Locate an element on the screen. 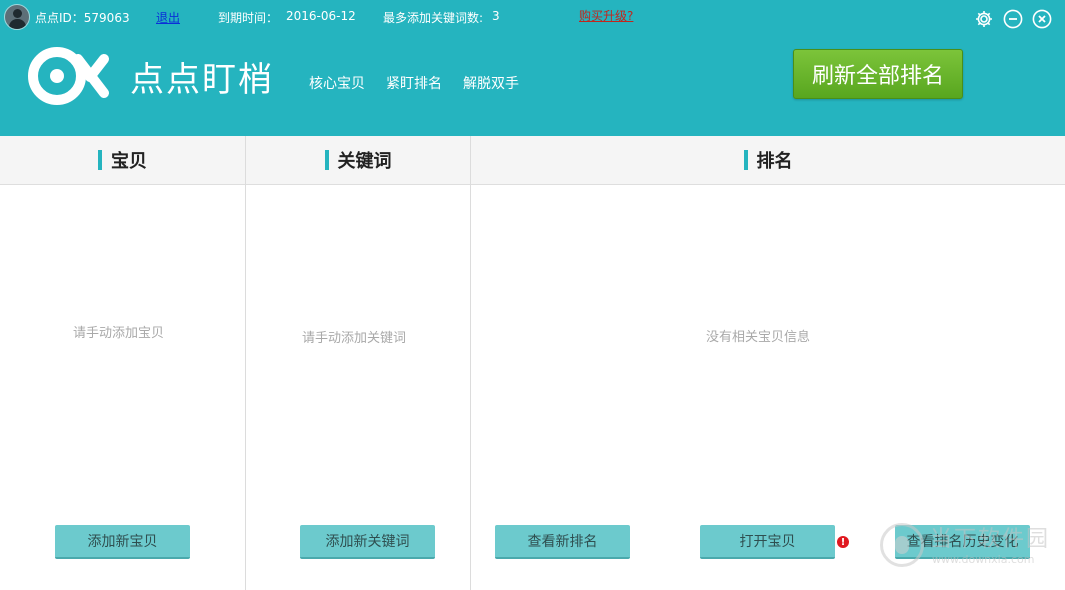  max-keywords-label: 最多添加关键词数: is located at coordinates (433, 18).